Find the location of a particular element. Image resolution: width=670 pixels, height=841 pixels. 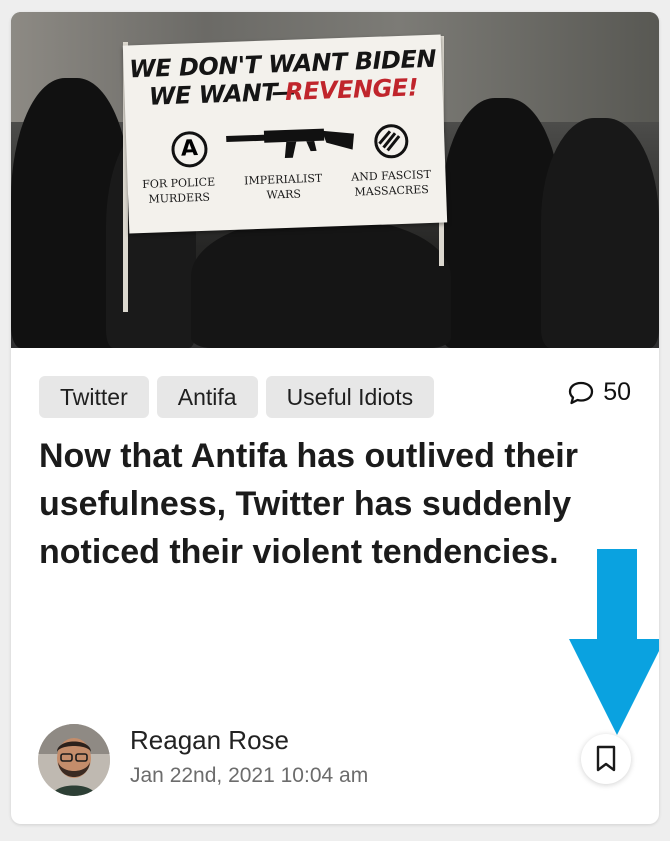

crowd-center is located at coordinates (321, 283).